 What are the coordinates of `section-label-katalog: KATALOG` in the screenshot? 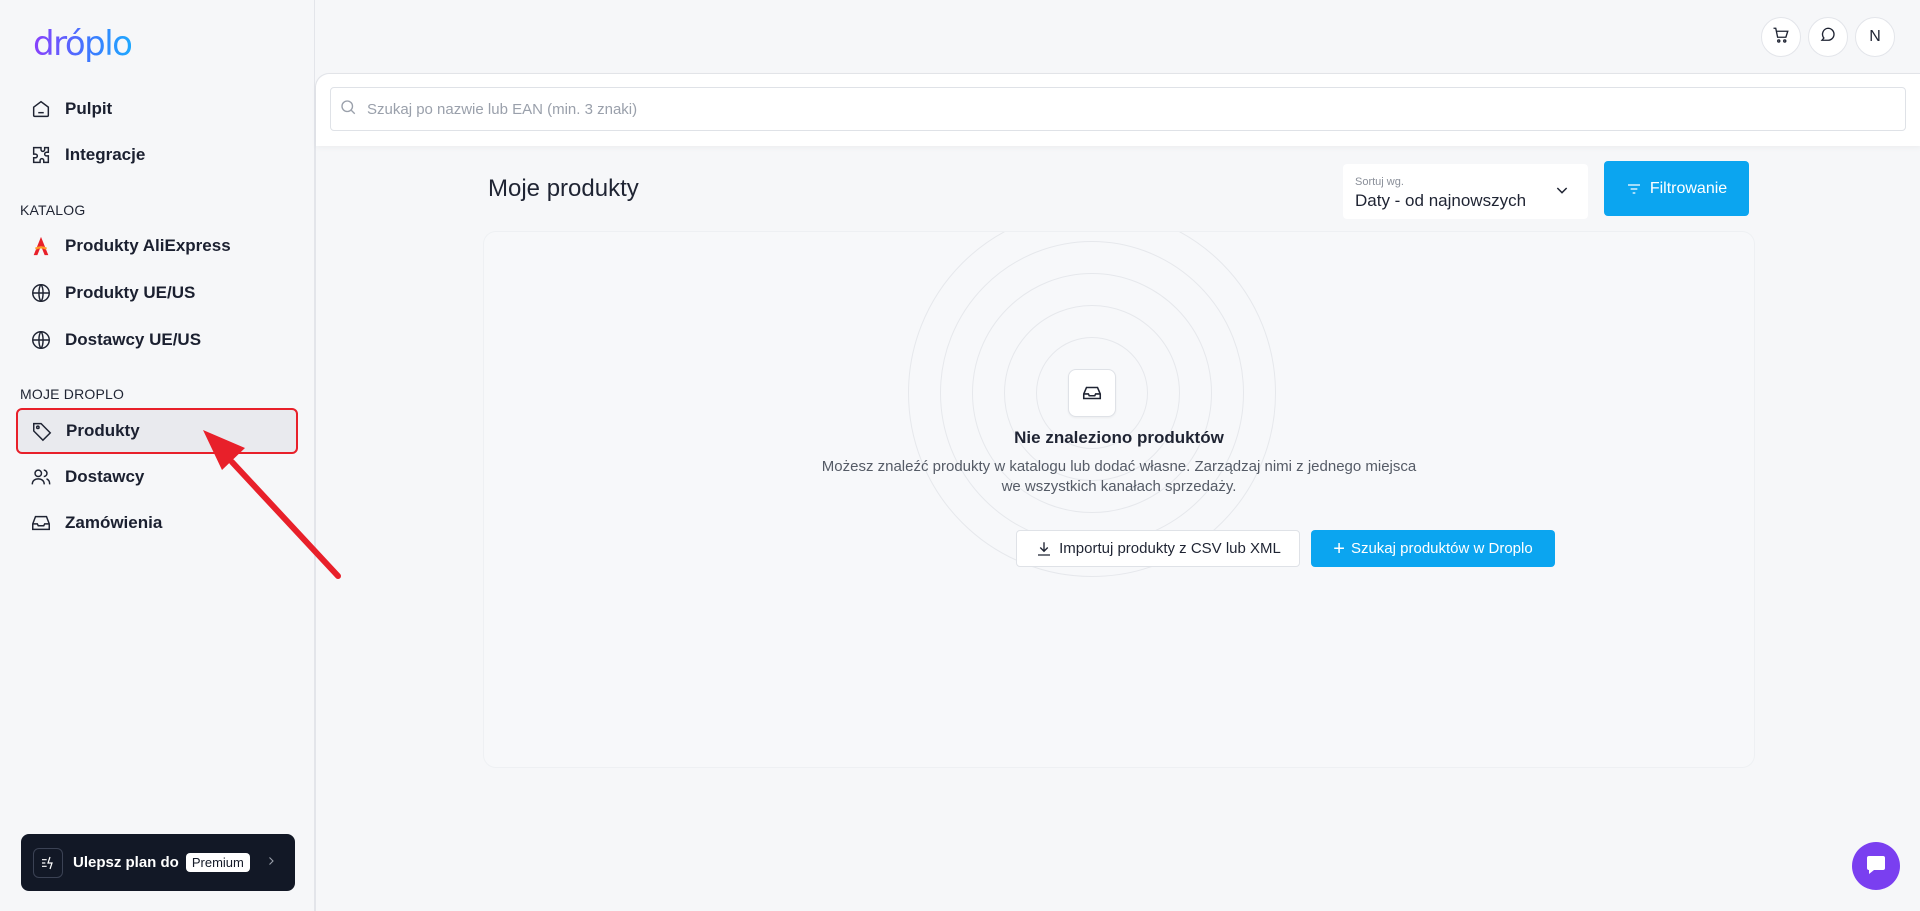 It's located at (53, 210).